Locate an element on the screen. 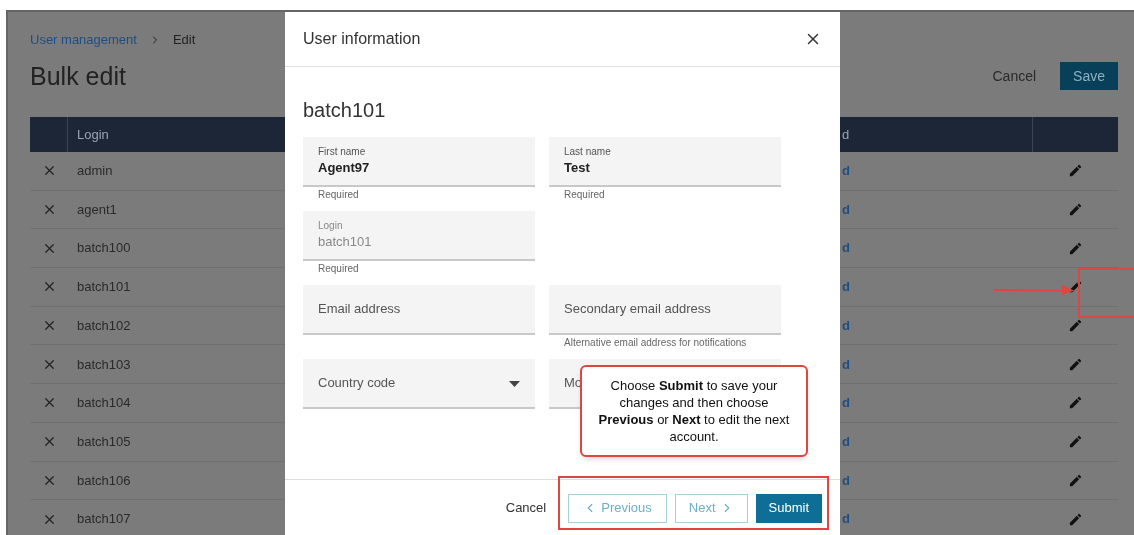 This screenshot has width=1134, height=535. table-cell: batch102 is located at coordinates (104, 325).